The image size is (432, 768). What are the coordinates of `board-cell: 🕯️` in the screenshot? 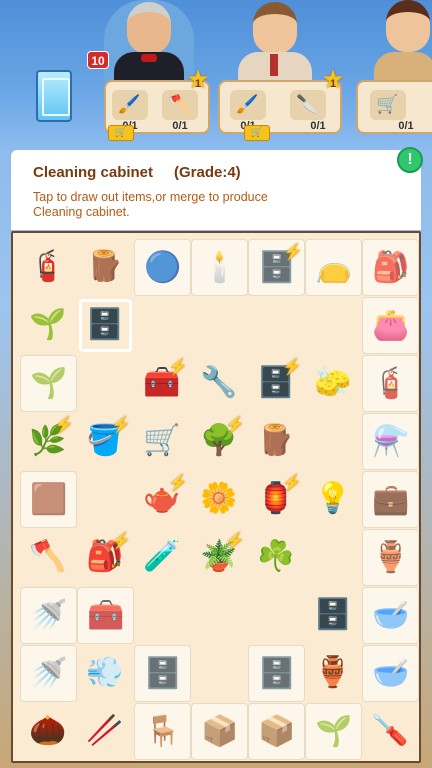 It's located at (219, 267).